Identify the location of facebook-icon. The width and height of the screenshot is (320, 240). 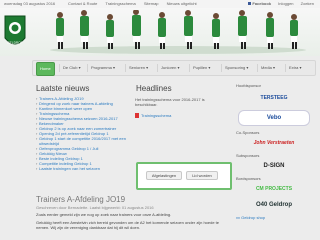
(250, 4).